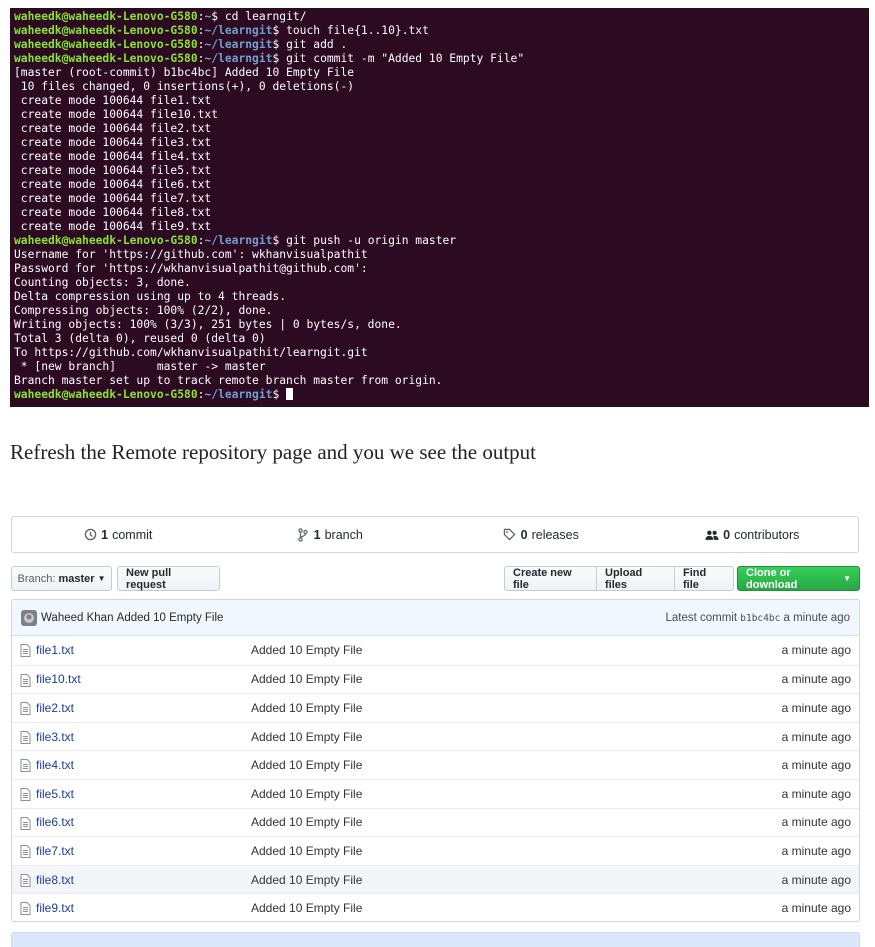 This screenshot has width=875, height=947. I want to click on branch-prefix: Branch:, so click(36, 578).